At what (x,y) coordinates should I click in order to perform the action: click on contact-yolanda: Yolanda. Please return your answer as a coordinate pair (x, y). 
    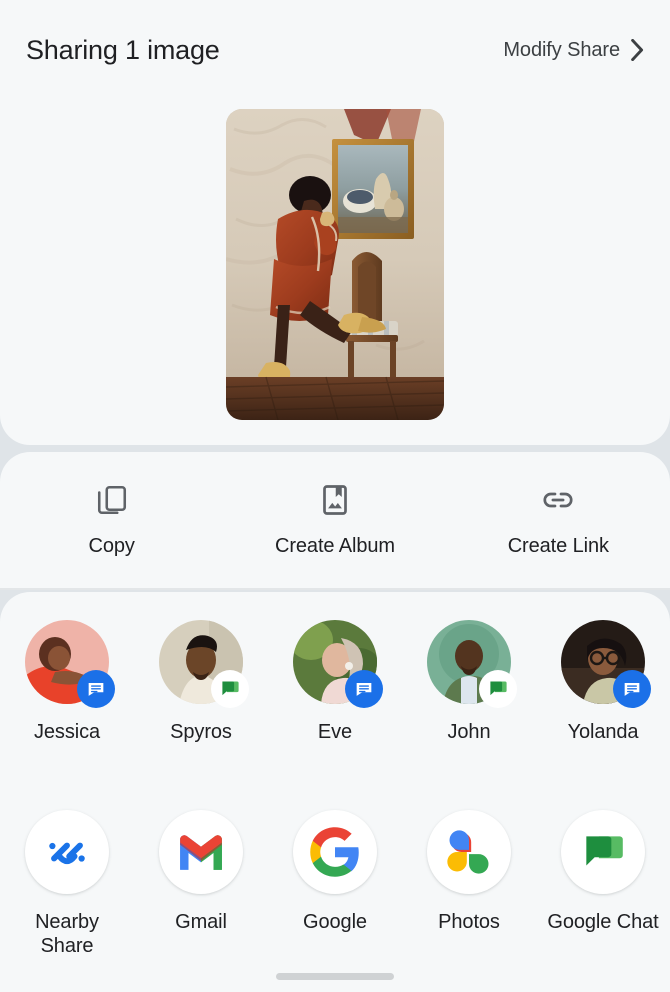
    Looking at the image, I should click on (603, 695).